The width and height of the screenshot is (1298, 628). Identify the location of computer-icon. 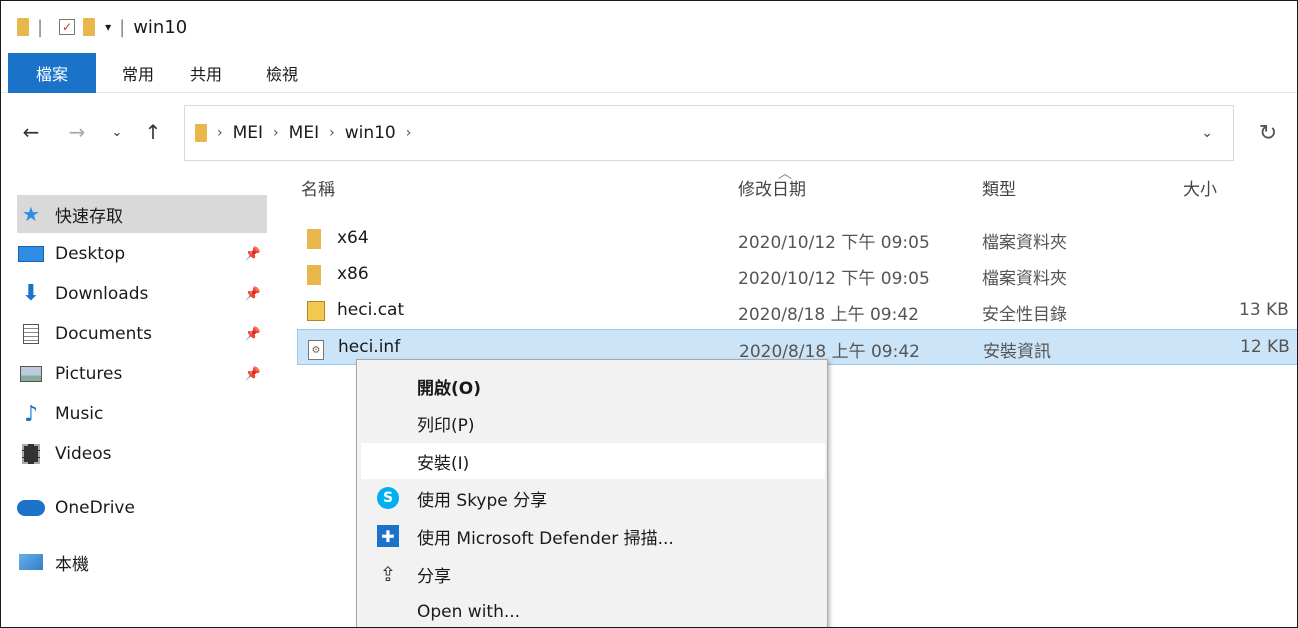
(31, 562).